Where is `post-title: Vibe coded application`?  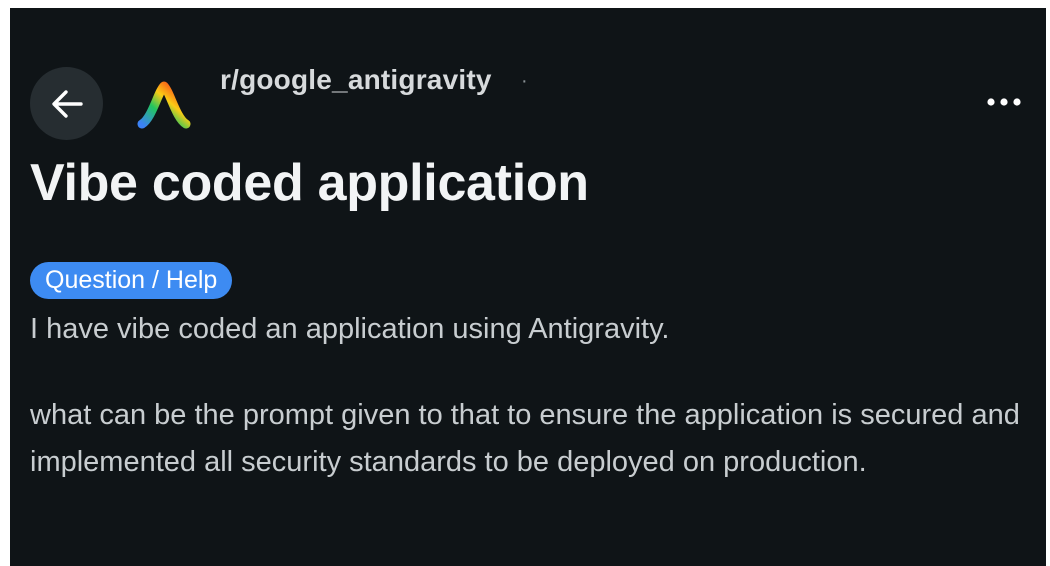
post-title: Vibe coded application is located at coordinates (309, 183).